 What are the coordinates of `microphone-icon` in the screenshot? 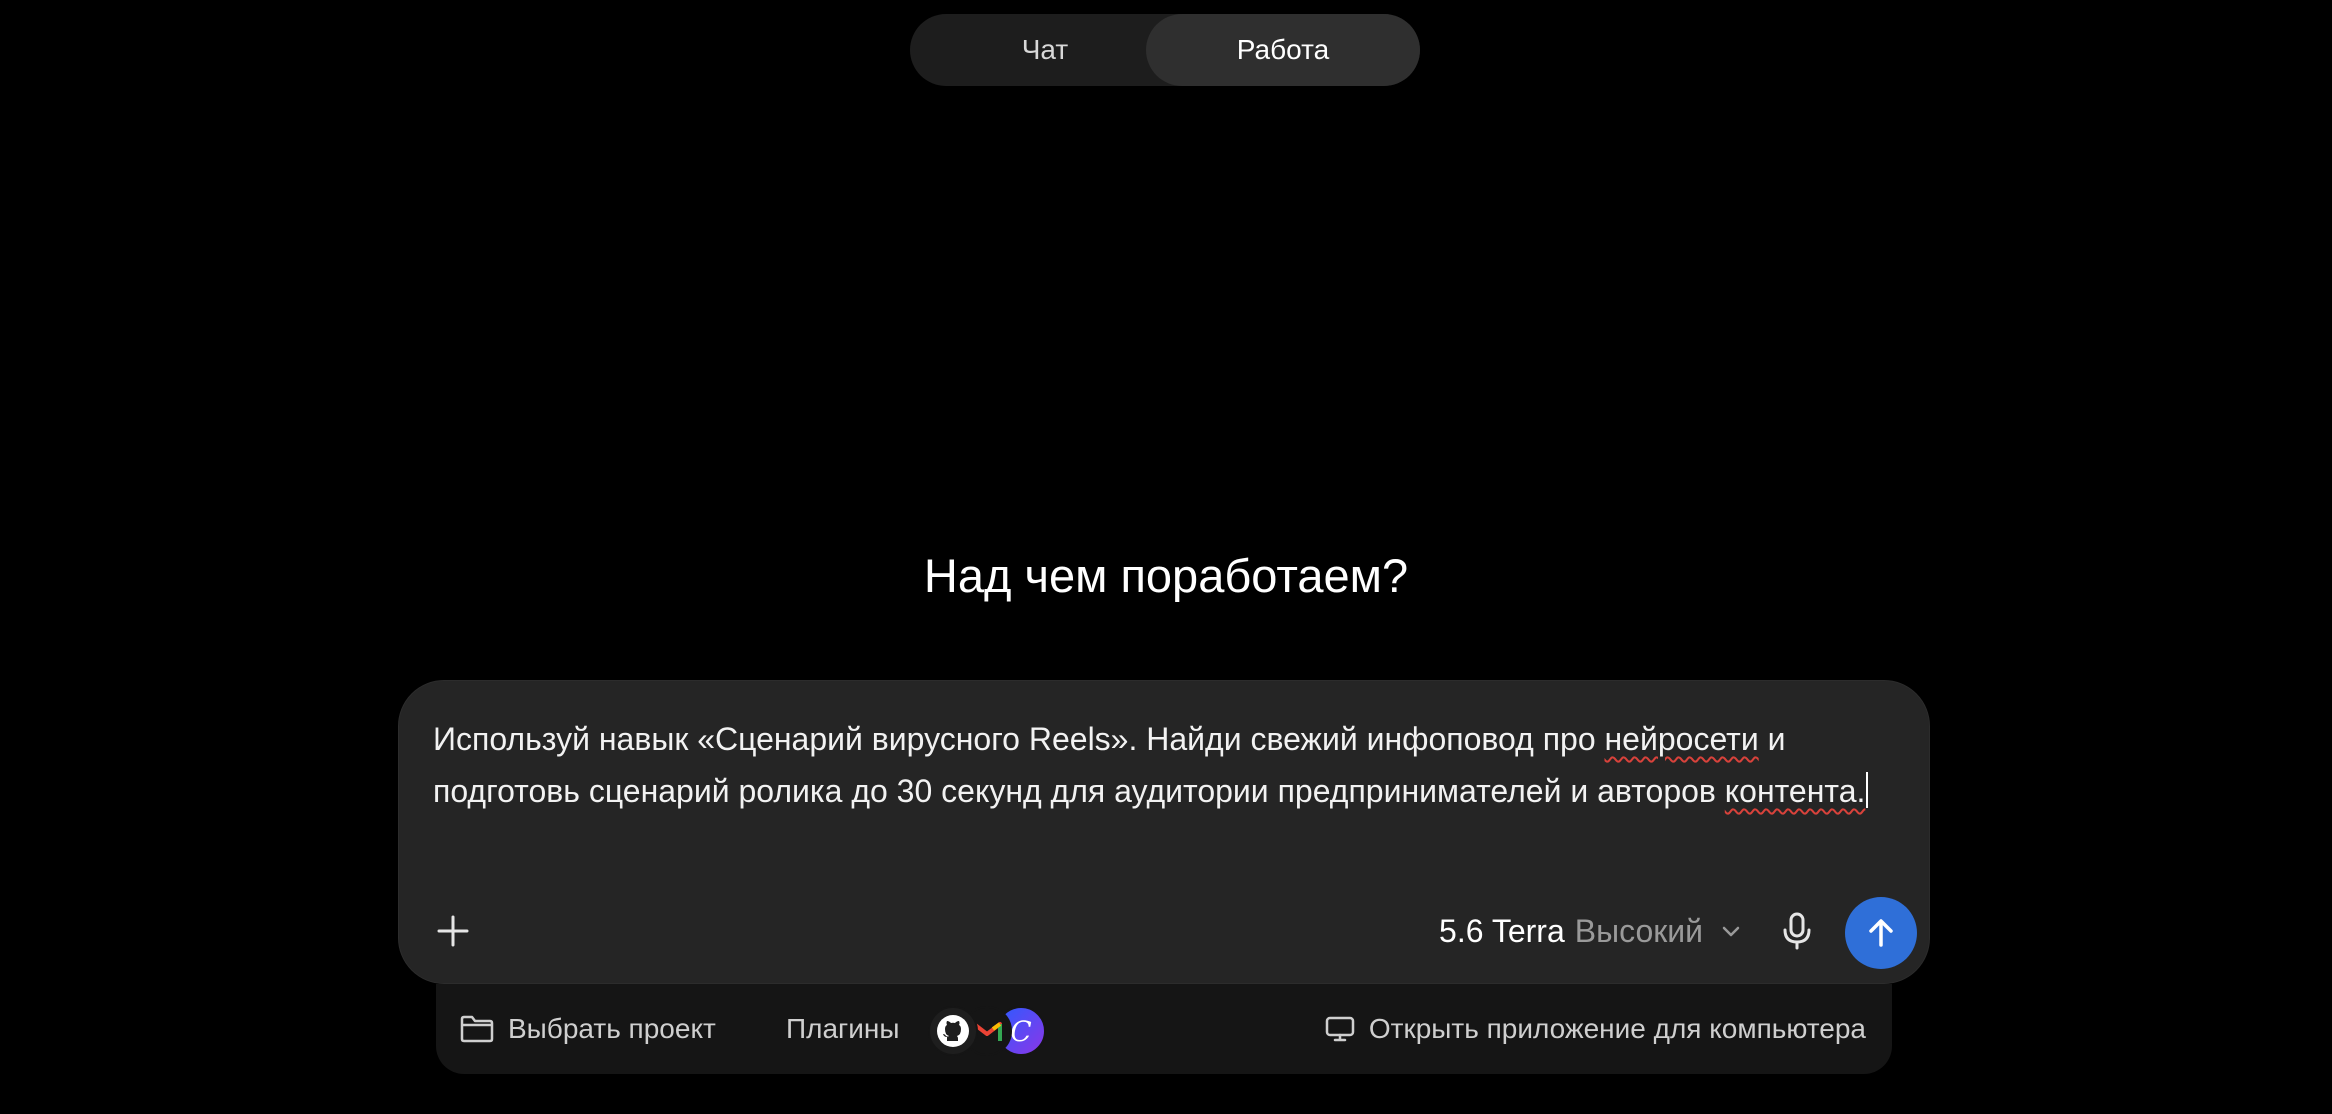 It's located at (1797, 931).